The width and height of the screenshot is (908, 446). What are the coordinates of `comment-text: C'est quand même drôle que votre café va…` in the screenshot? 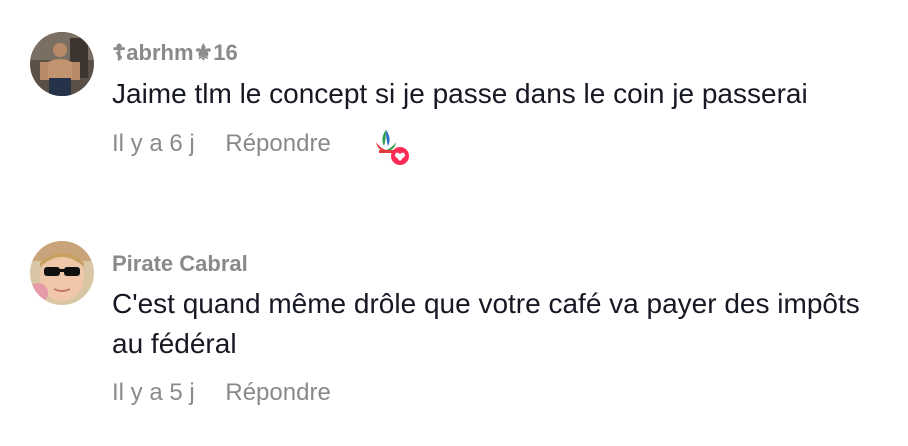 It's located at (486, 323).